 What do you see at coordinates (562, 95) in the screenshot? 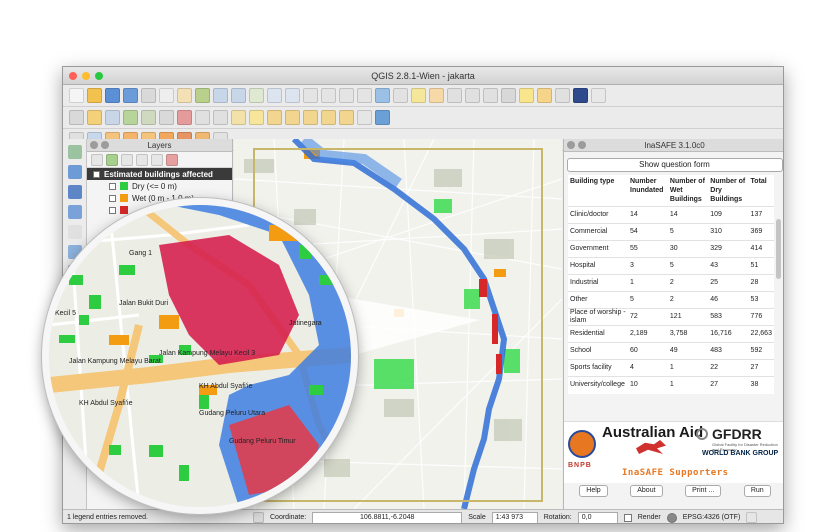
I see `text-annotation-icon` at bounding box center [562, 95].